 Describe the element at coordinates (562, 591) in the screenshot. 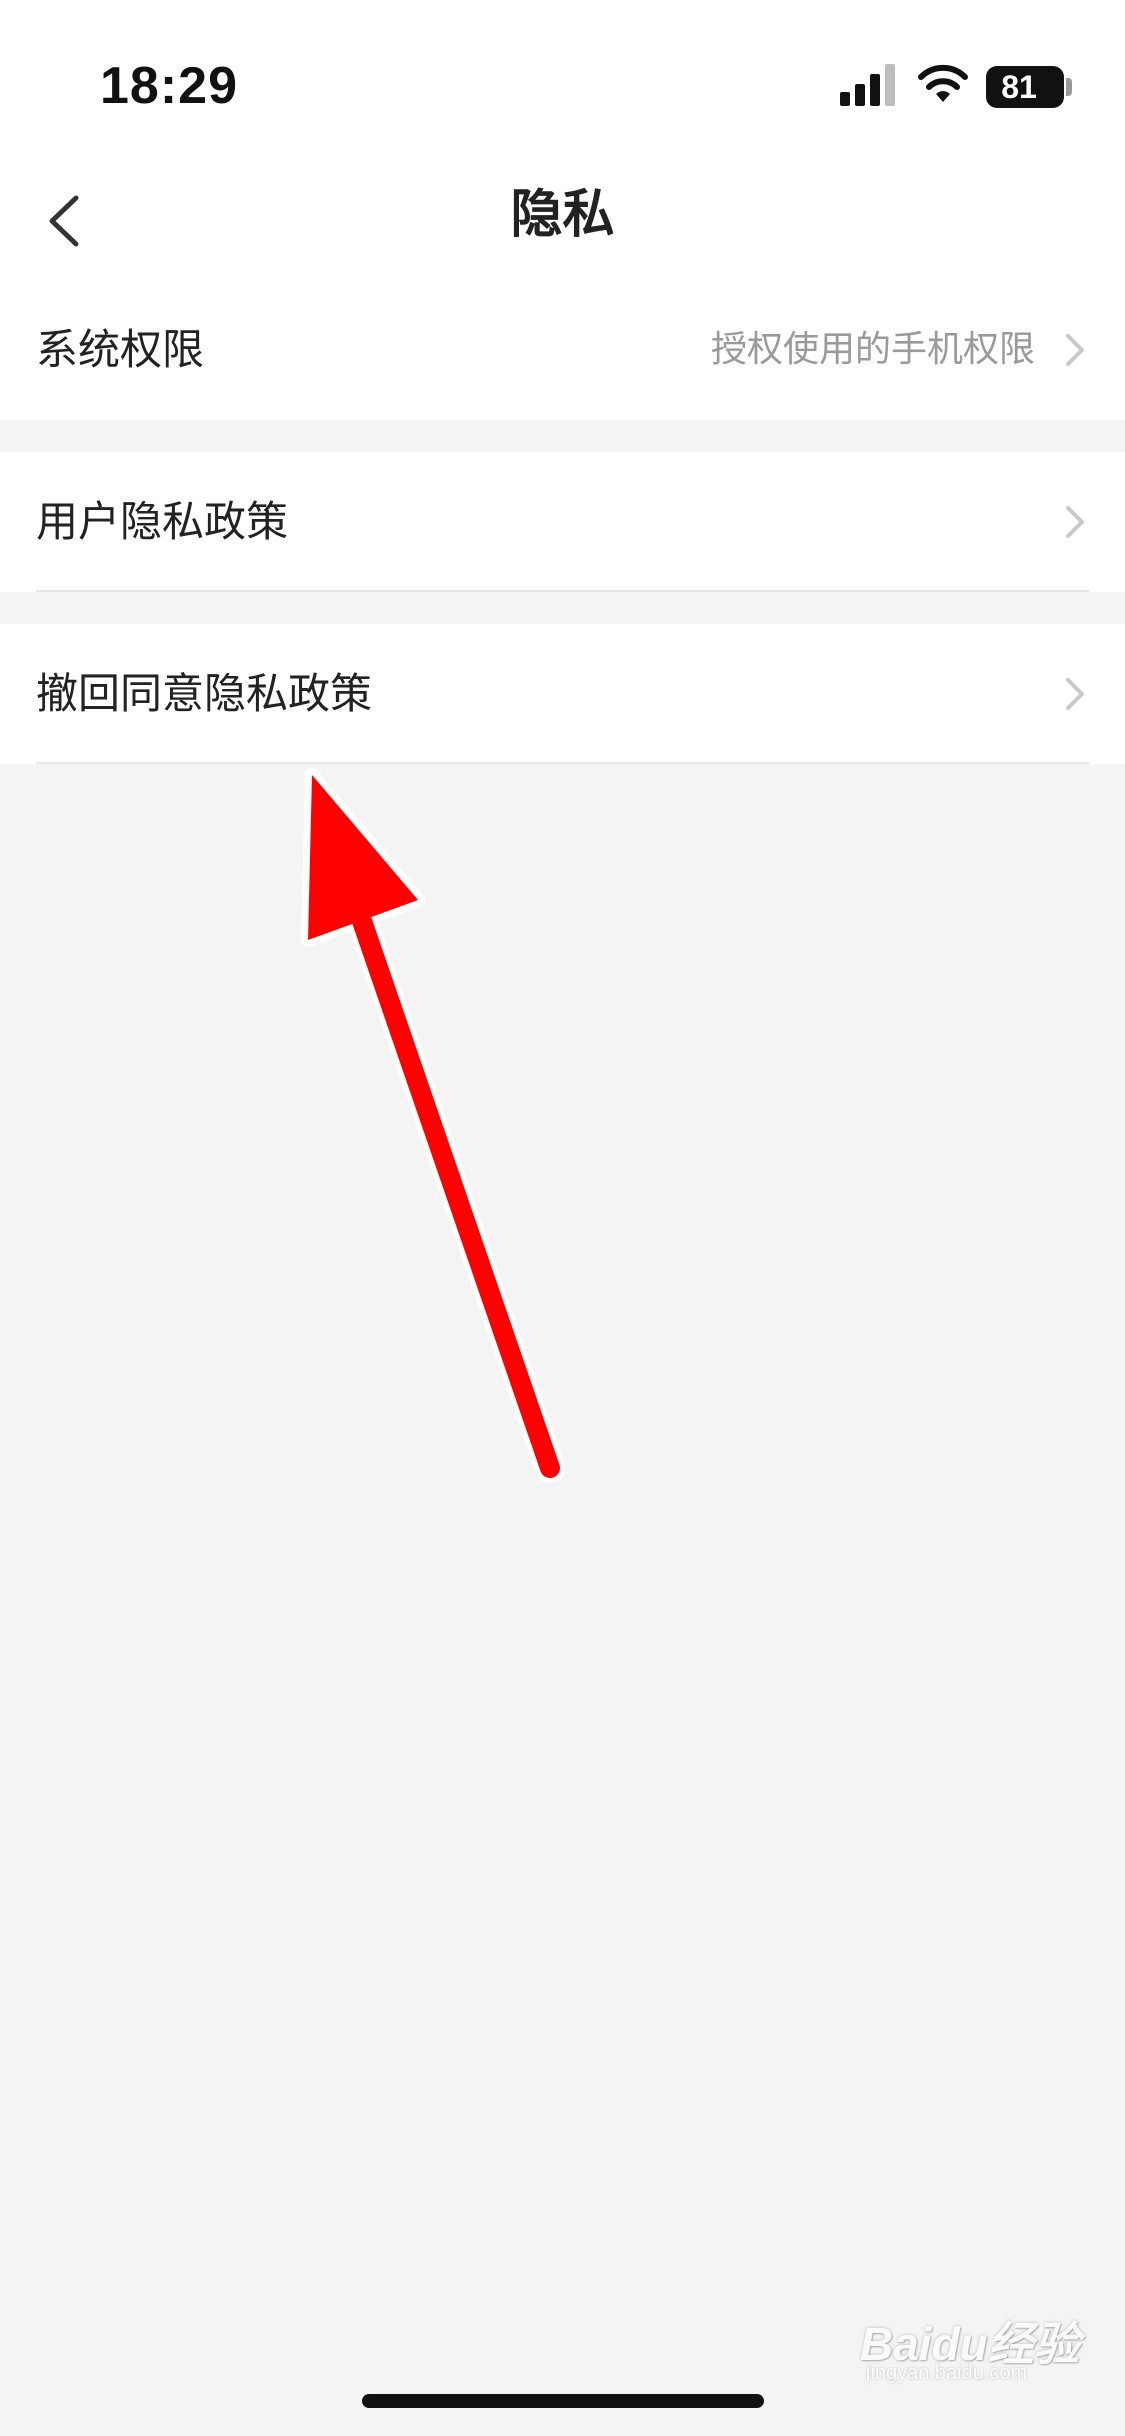

I see `row-divider` at that location.